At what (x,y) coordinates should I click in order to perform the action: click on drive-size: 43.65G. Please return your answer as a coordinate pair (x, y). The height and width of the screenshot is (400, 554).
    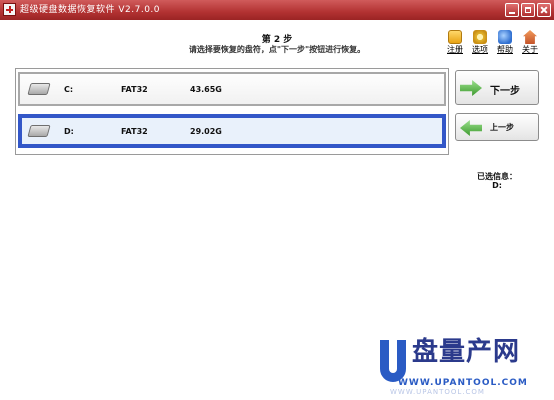
    Looking at the image, I should click on (206, 89).